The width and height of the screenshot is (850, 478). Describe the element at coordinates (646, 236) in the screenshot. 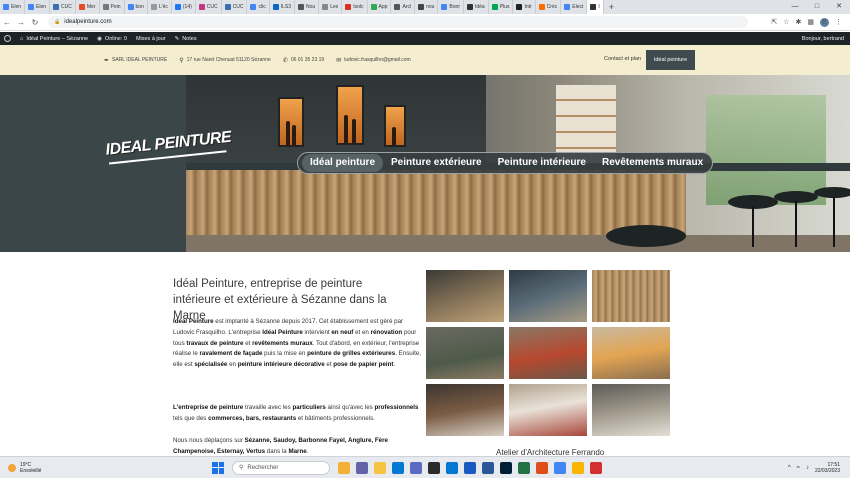

I see `hero-stool` at that location.